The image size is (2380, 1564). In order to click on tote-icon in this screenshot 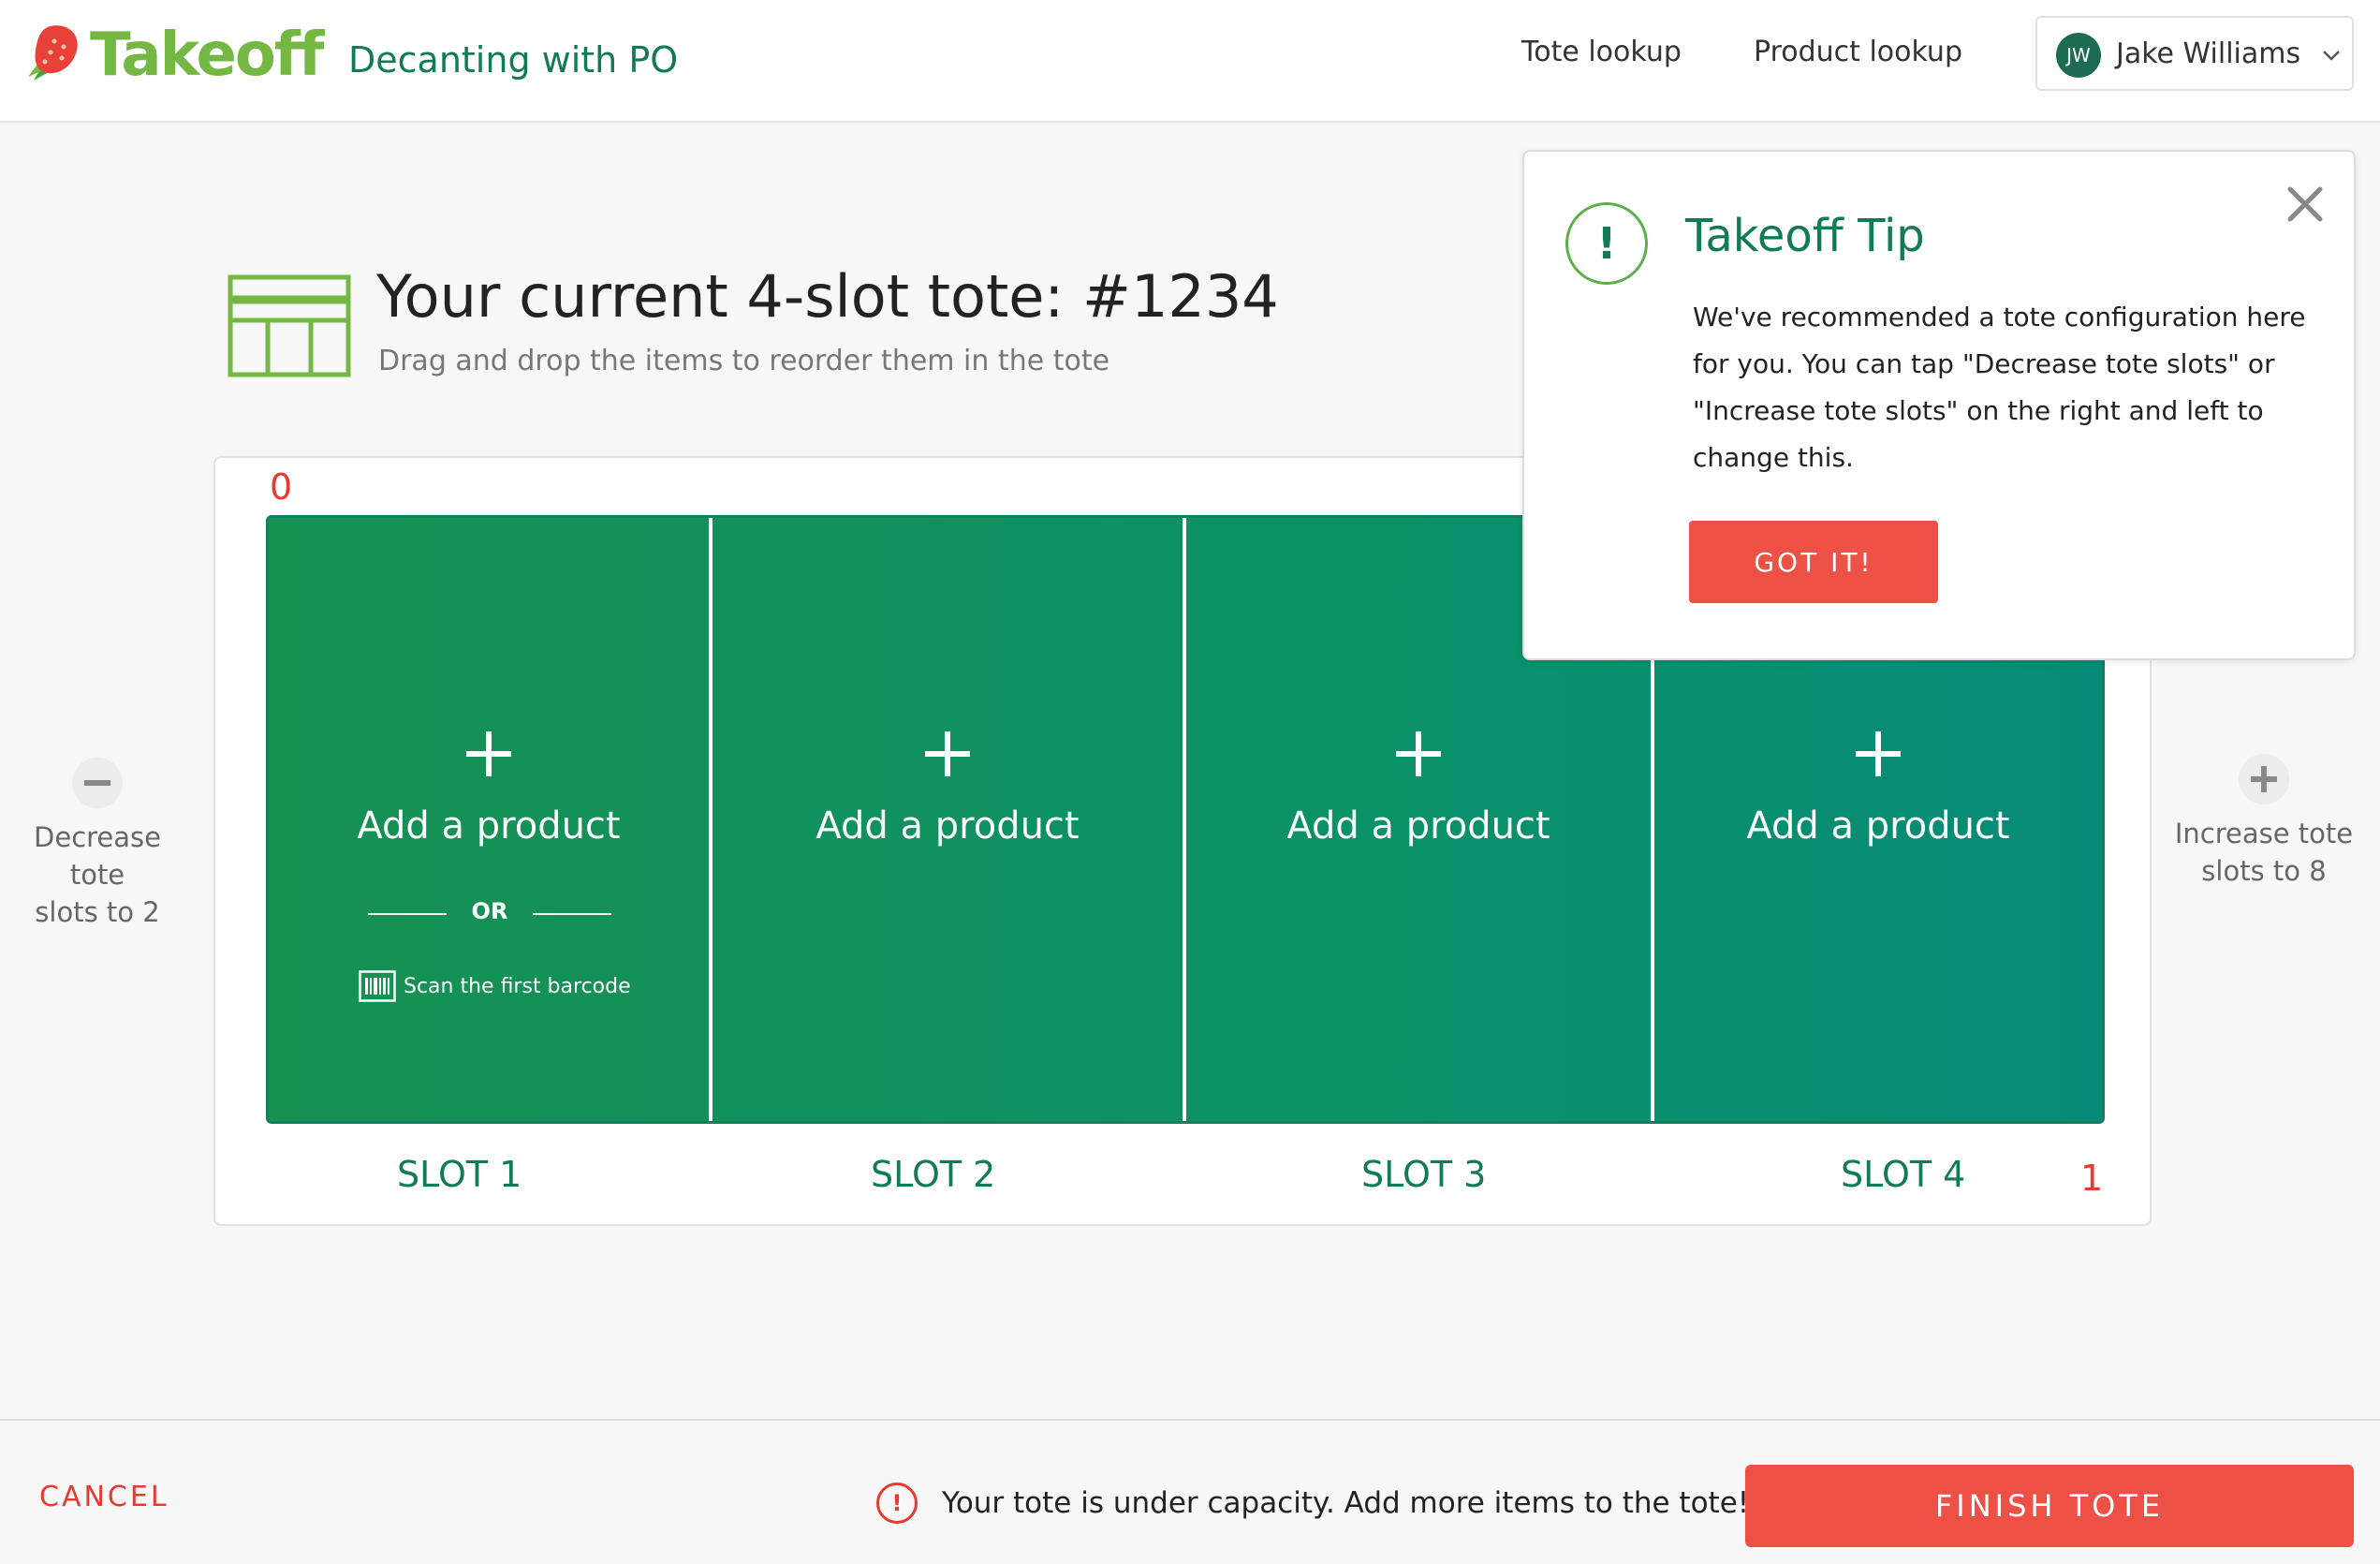, I will do `click(289, 325)`.